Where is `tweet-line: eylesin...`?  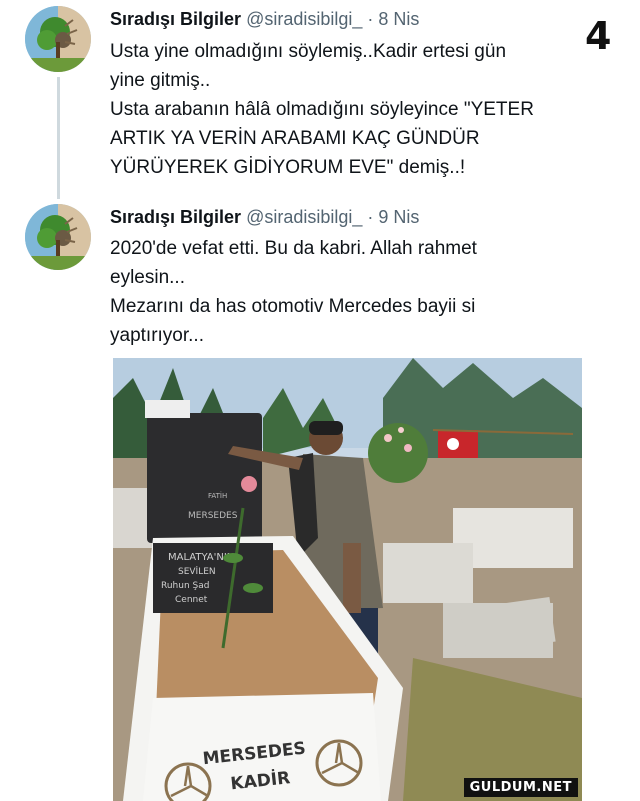
tweet-line: eylesin... is located at coordinates (147, 277).